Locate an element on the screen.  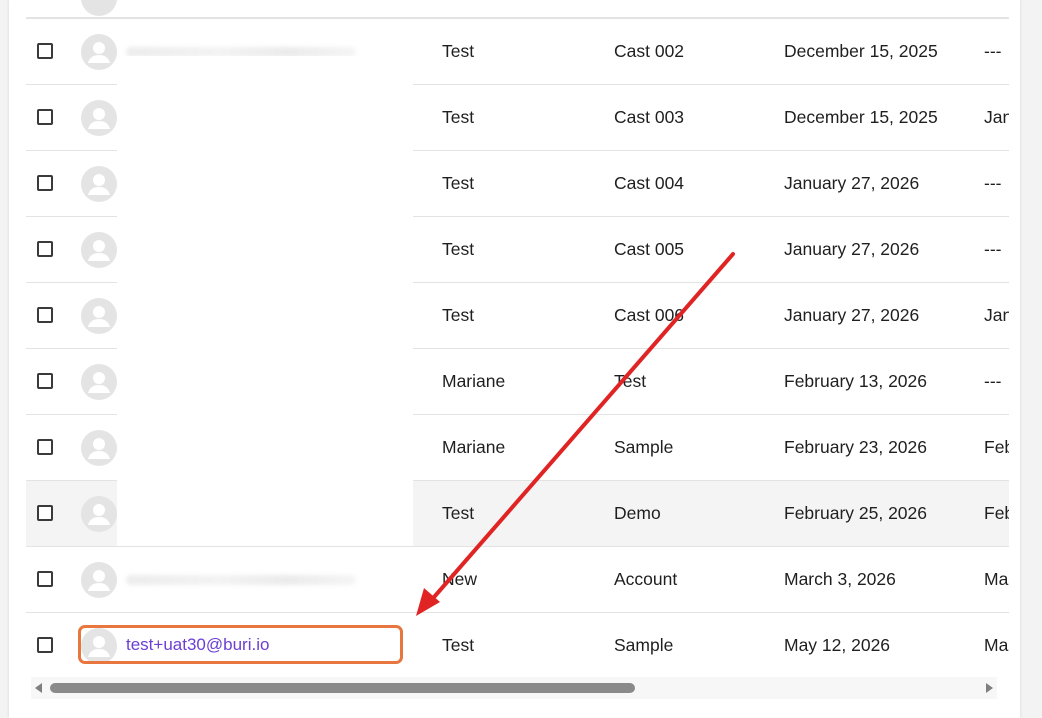
scroll-right-arrow-icon is located at coordinates (989, 688).